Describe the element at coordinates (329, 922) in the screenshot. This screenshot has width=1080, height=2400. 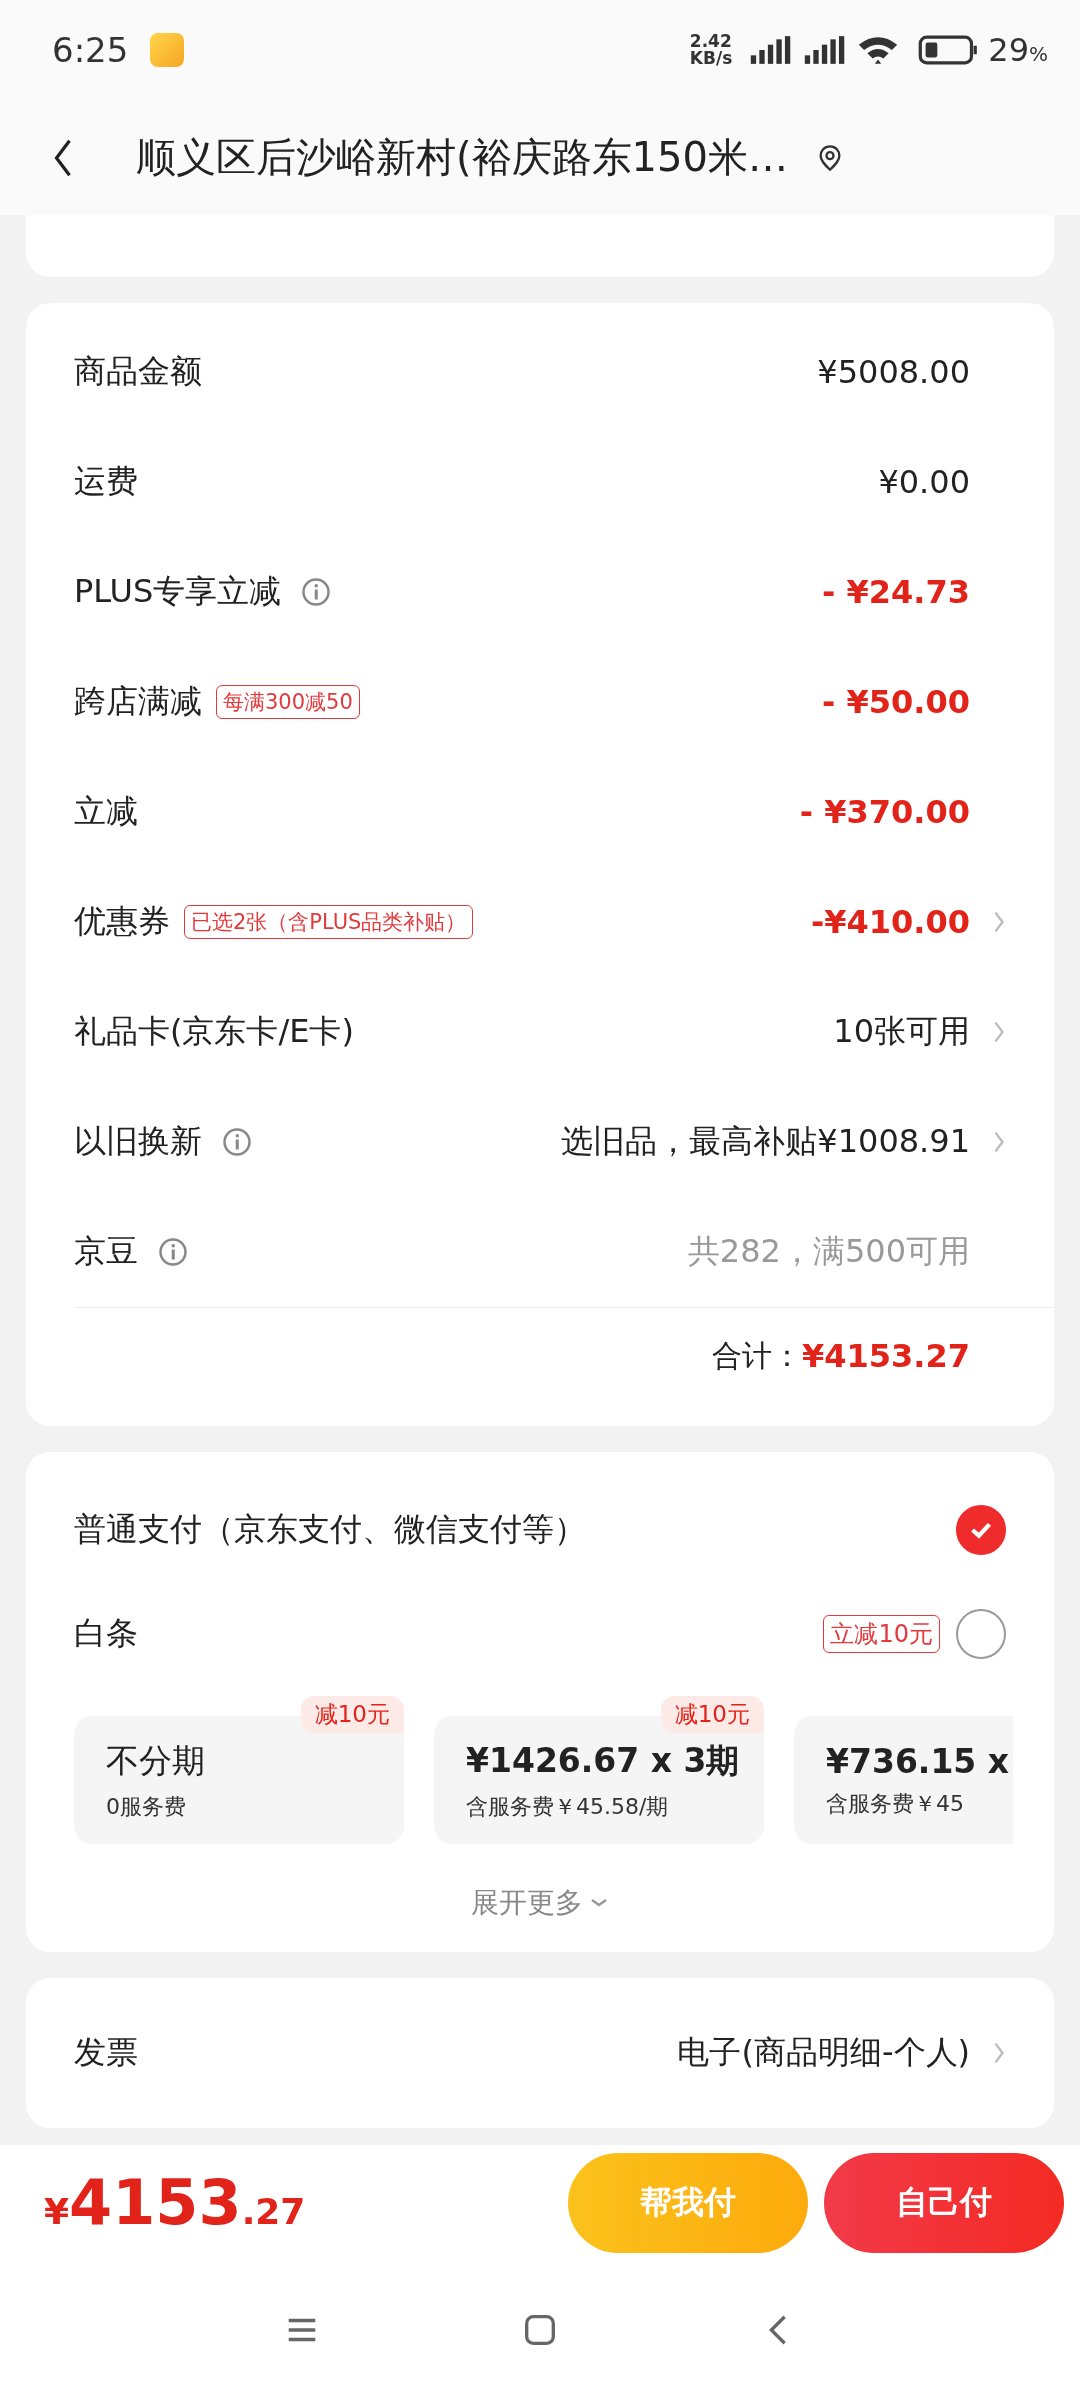
I see `promo-tag: 已选2张（含PLUS品类补贴）` at that location.